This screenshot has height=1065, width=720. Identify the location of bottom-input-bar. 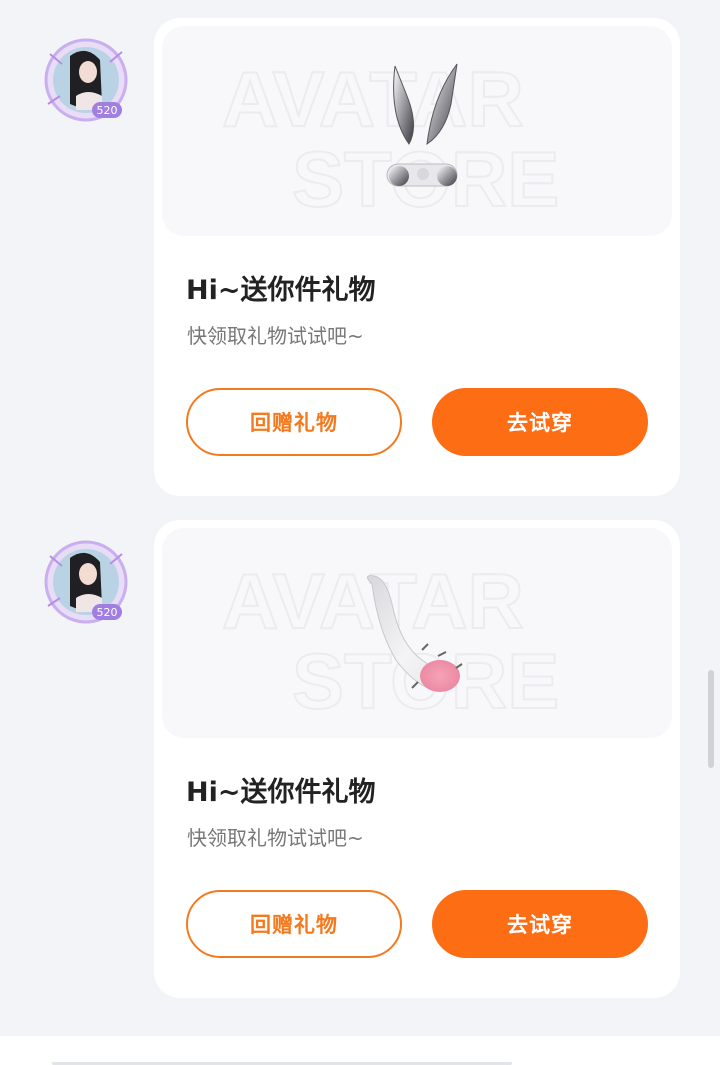
(360, 1050).